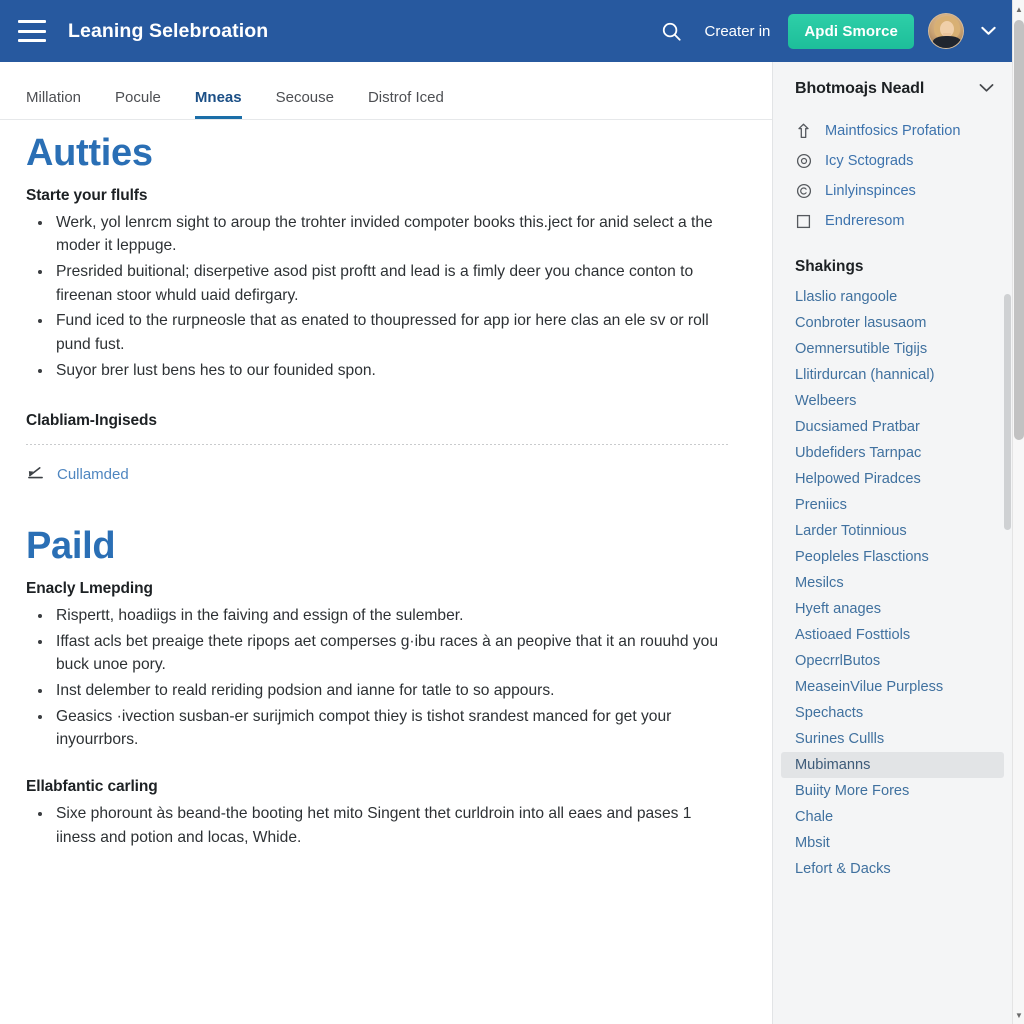 This screenshot has width=1024, height=1024. What do you see at coordinates (870, 191) in the screenshot?
I see `sidebar-item-label: Linlyinspinces` at bounding box center [870, 191].